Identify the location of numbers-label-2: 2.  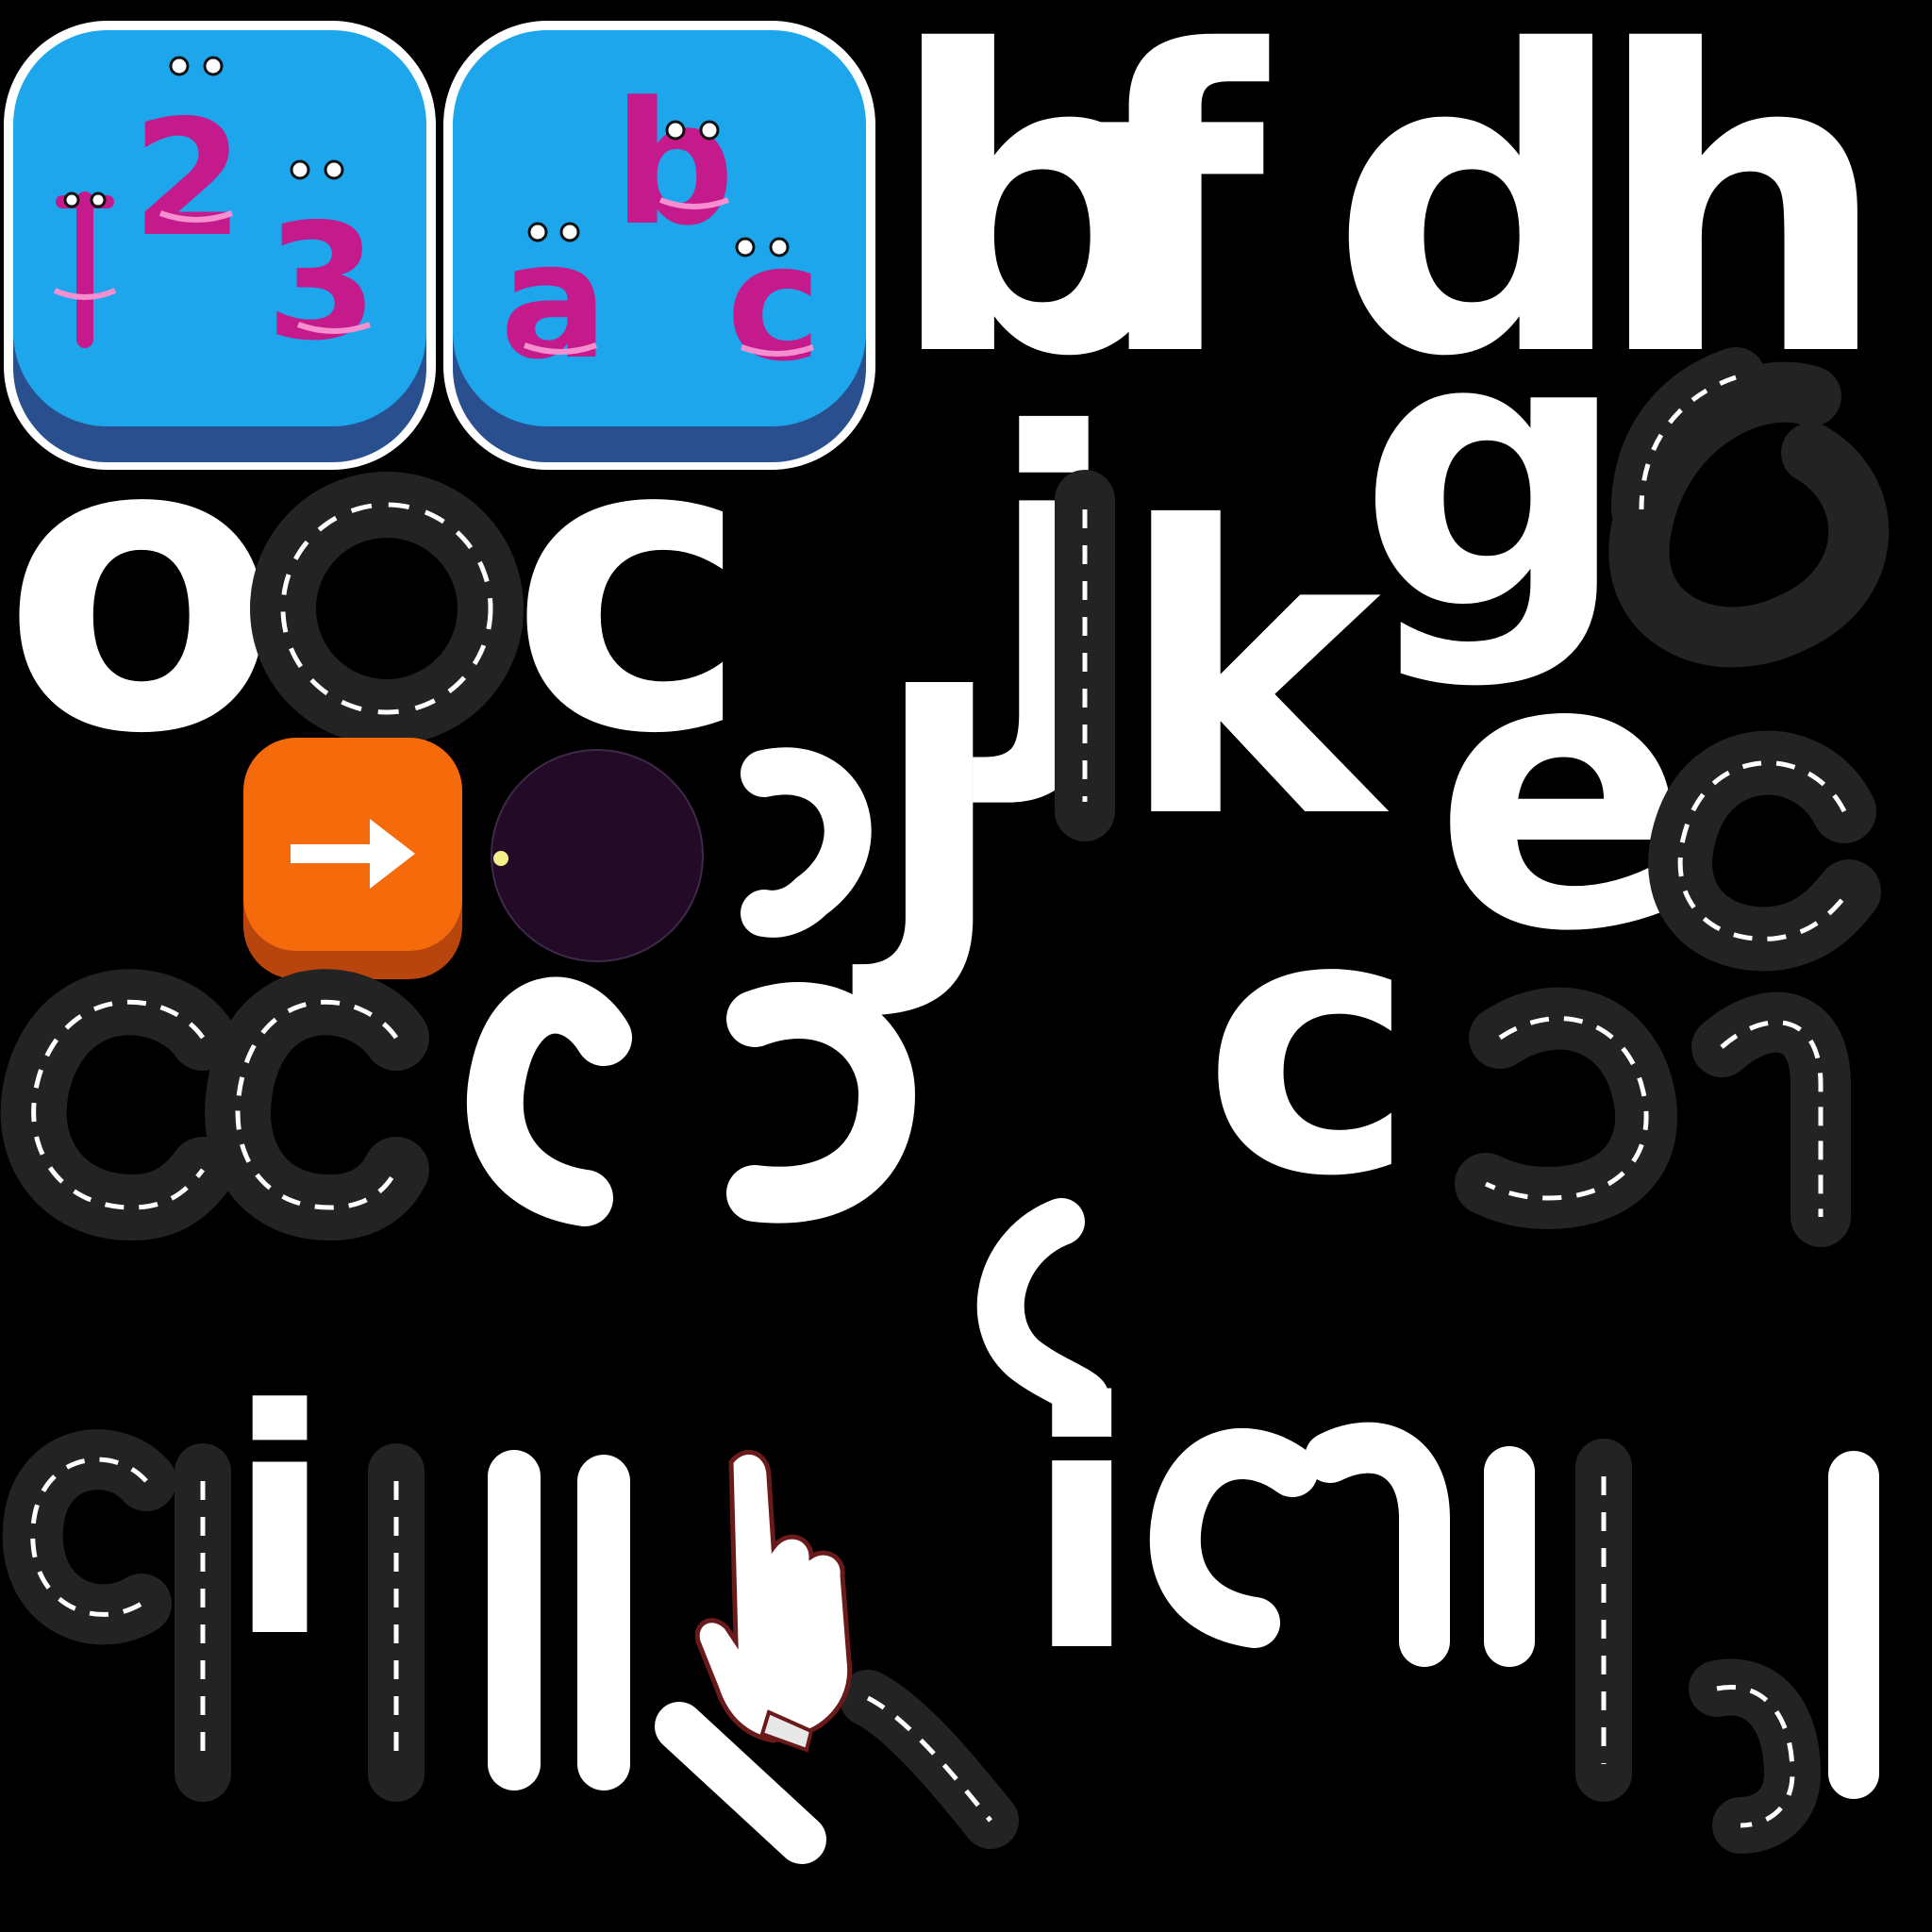
(187, 179).